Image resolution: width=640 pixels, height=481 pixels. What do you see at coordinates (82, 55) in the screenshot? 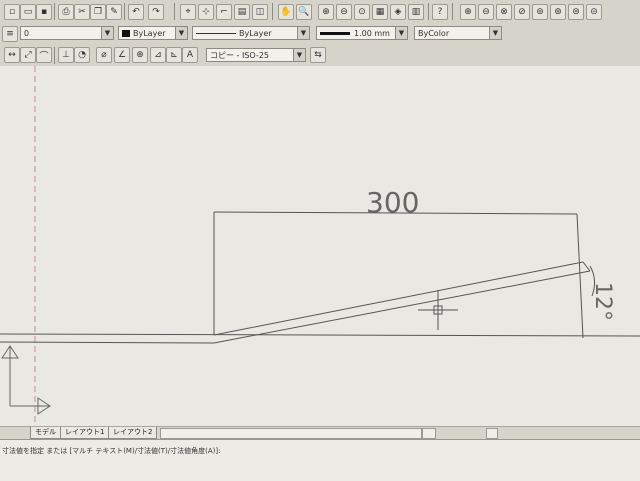
I see `radius-dimension-icon: ◔` at bounding box center [82, 55].